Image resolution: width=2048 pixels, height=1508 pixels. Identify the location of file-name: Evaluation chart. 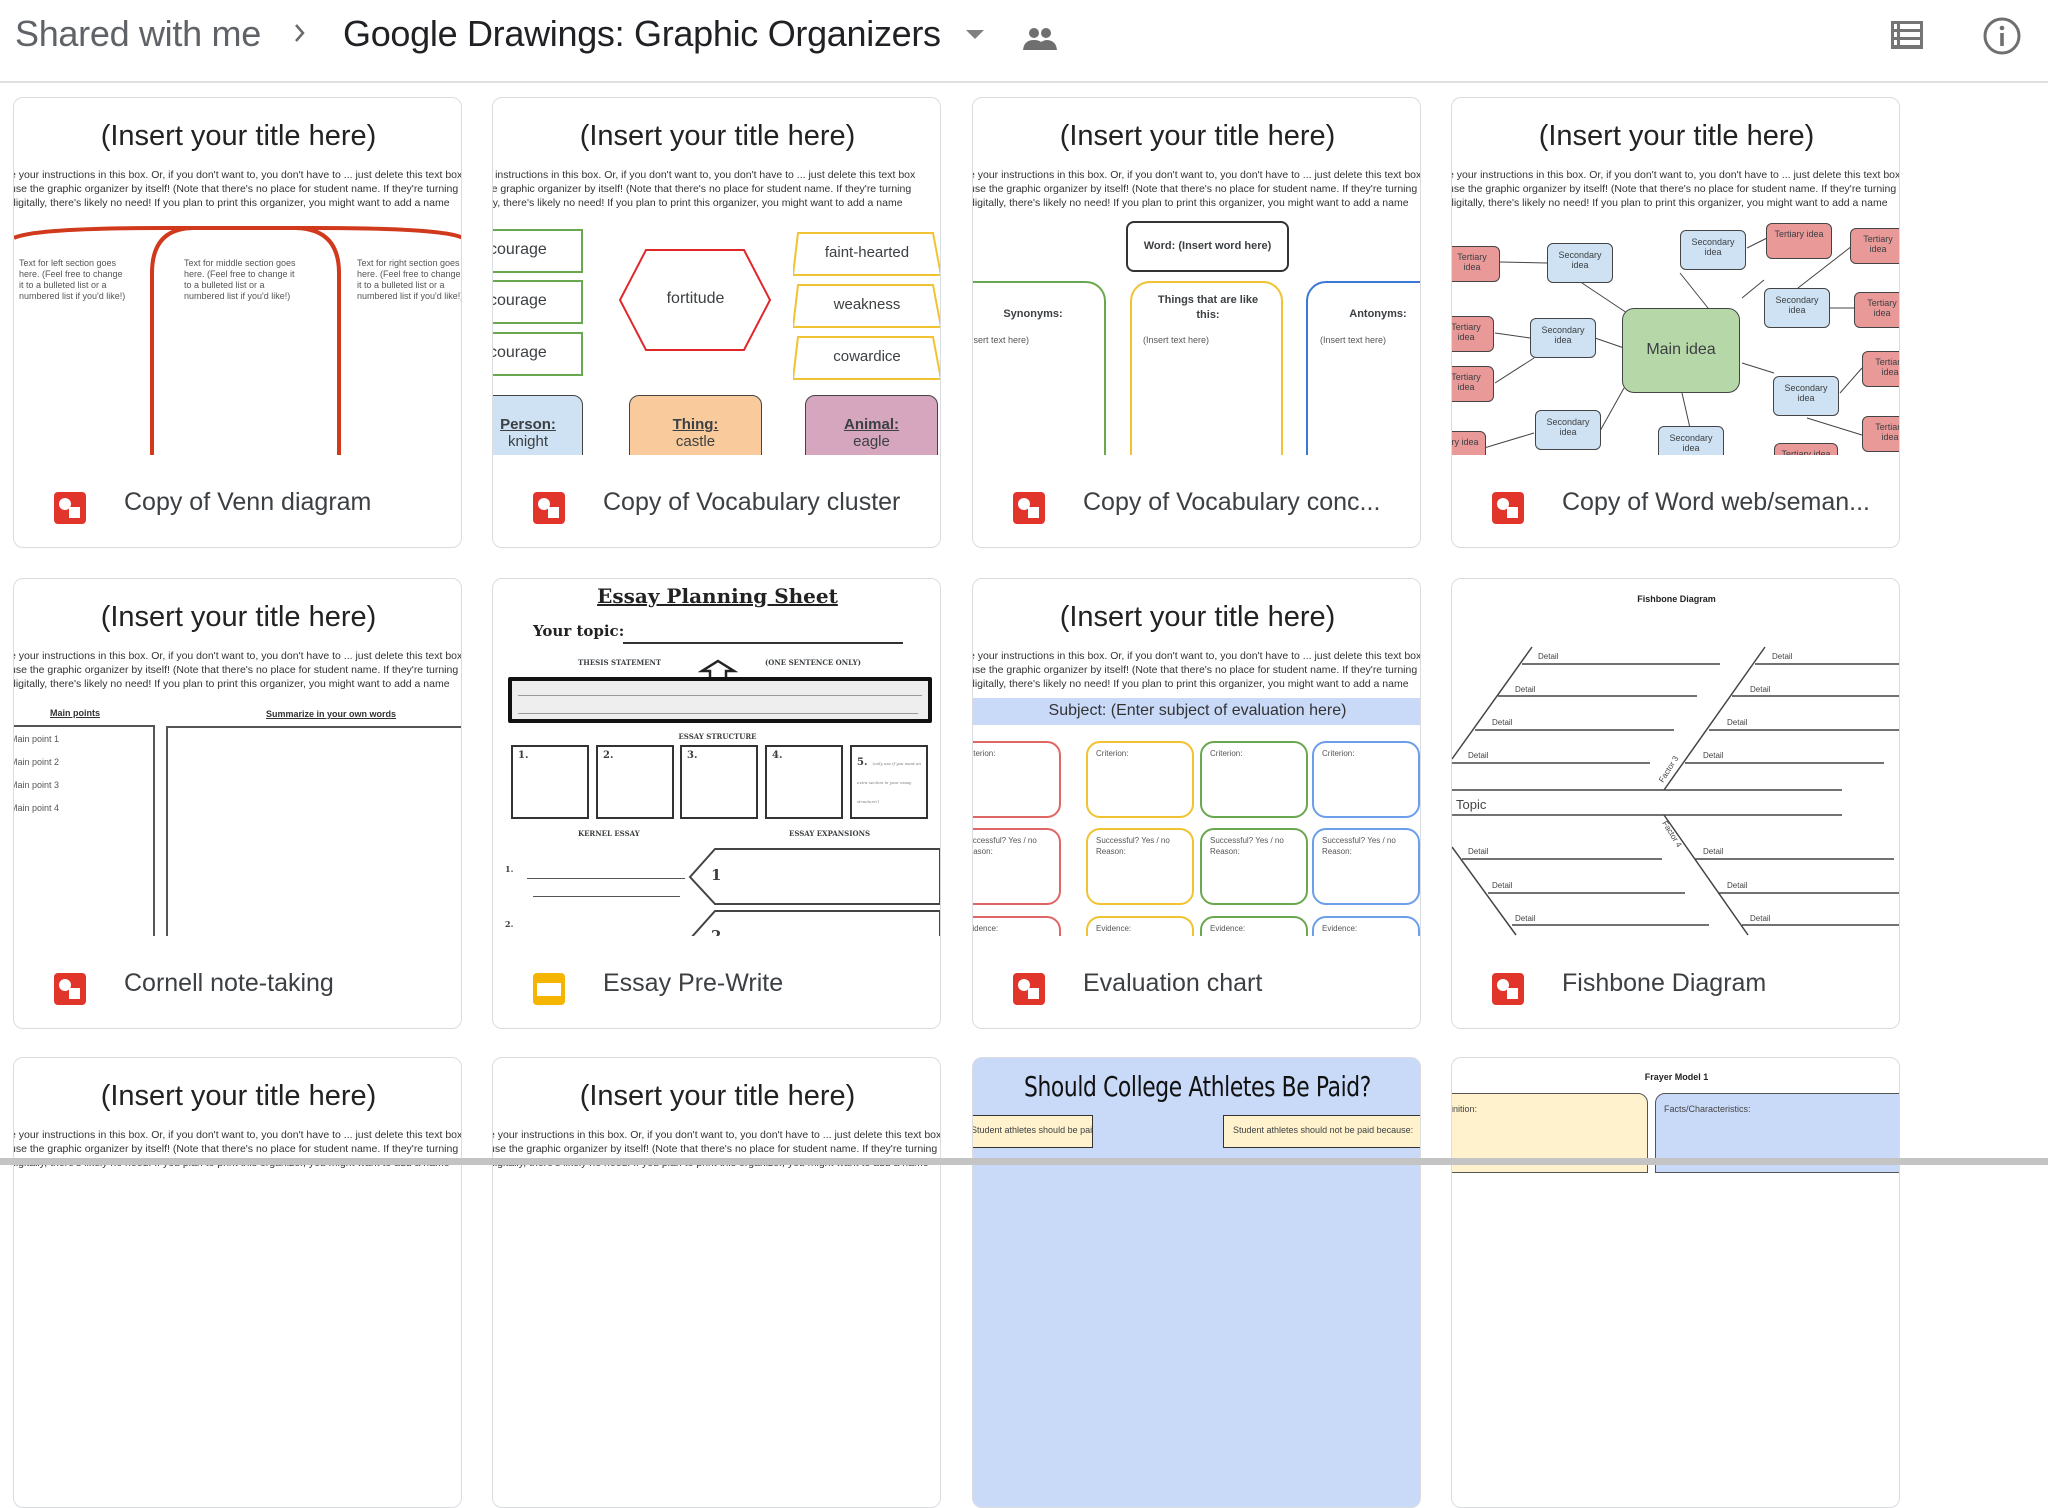
(1172, 983).